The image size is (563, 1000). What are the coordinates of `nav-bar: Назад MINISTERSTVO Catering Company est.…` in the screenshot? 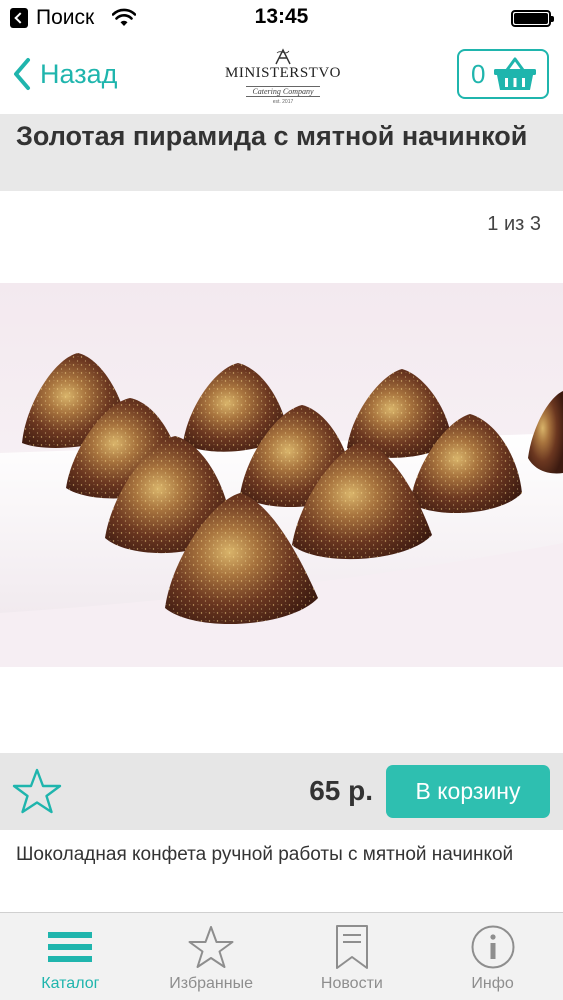 It's located at (281, 75).